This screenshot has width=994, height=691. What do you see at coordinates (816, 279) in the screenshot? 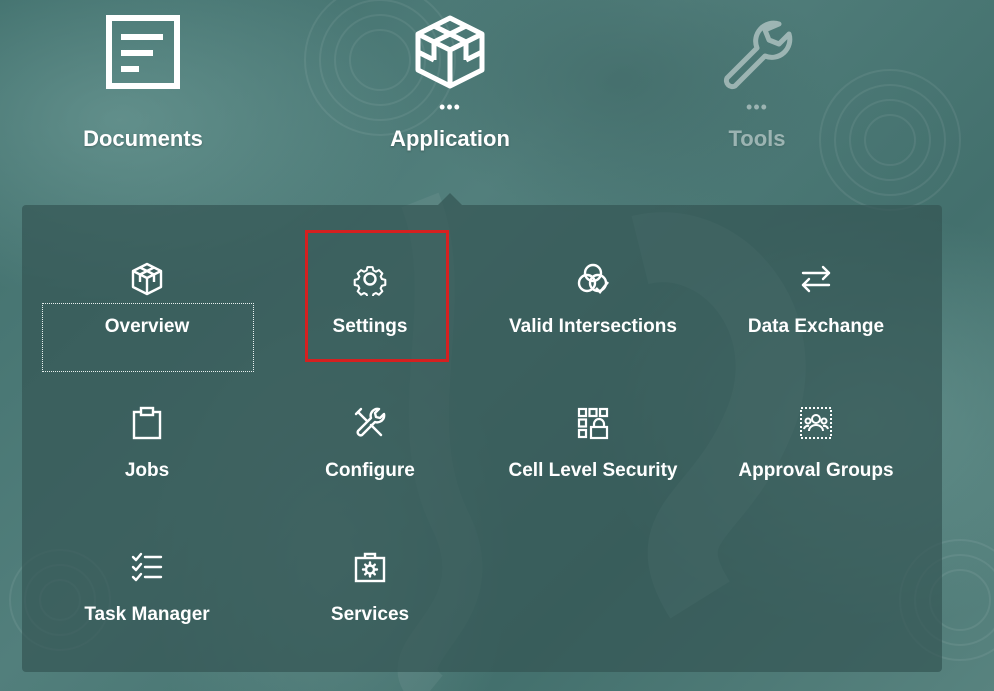
I see `exchange-arrows-icon` at bounding box center [816, 279].